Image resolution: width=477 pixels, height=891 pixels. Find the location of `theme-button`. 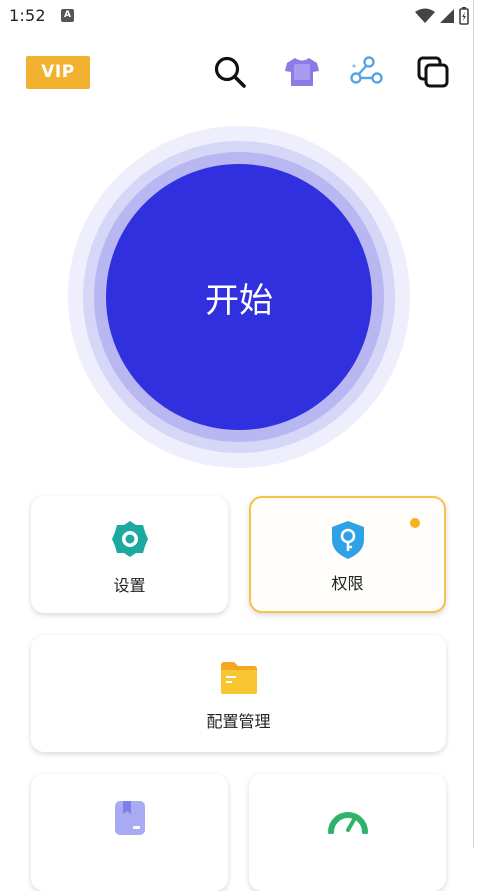

theme-button is located at coordinates (302, 72).